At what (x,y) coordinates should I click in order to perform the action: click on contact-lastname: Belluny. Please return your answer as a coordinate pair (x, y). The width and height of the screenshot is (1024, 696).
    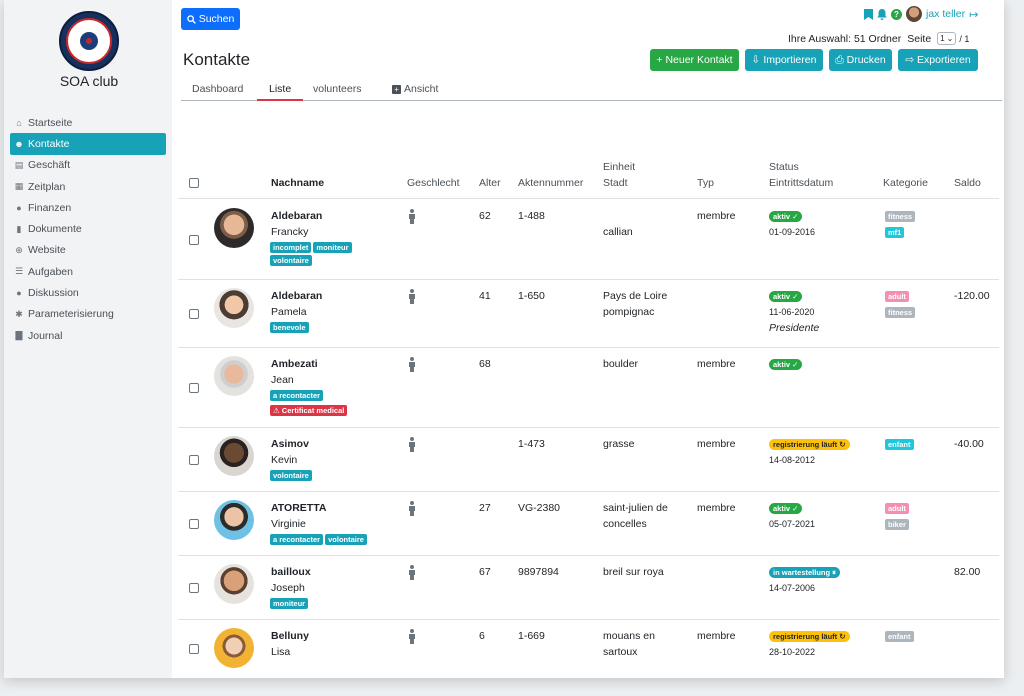
    Looking at the image, I should click on (290, 636).